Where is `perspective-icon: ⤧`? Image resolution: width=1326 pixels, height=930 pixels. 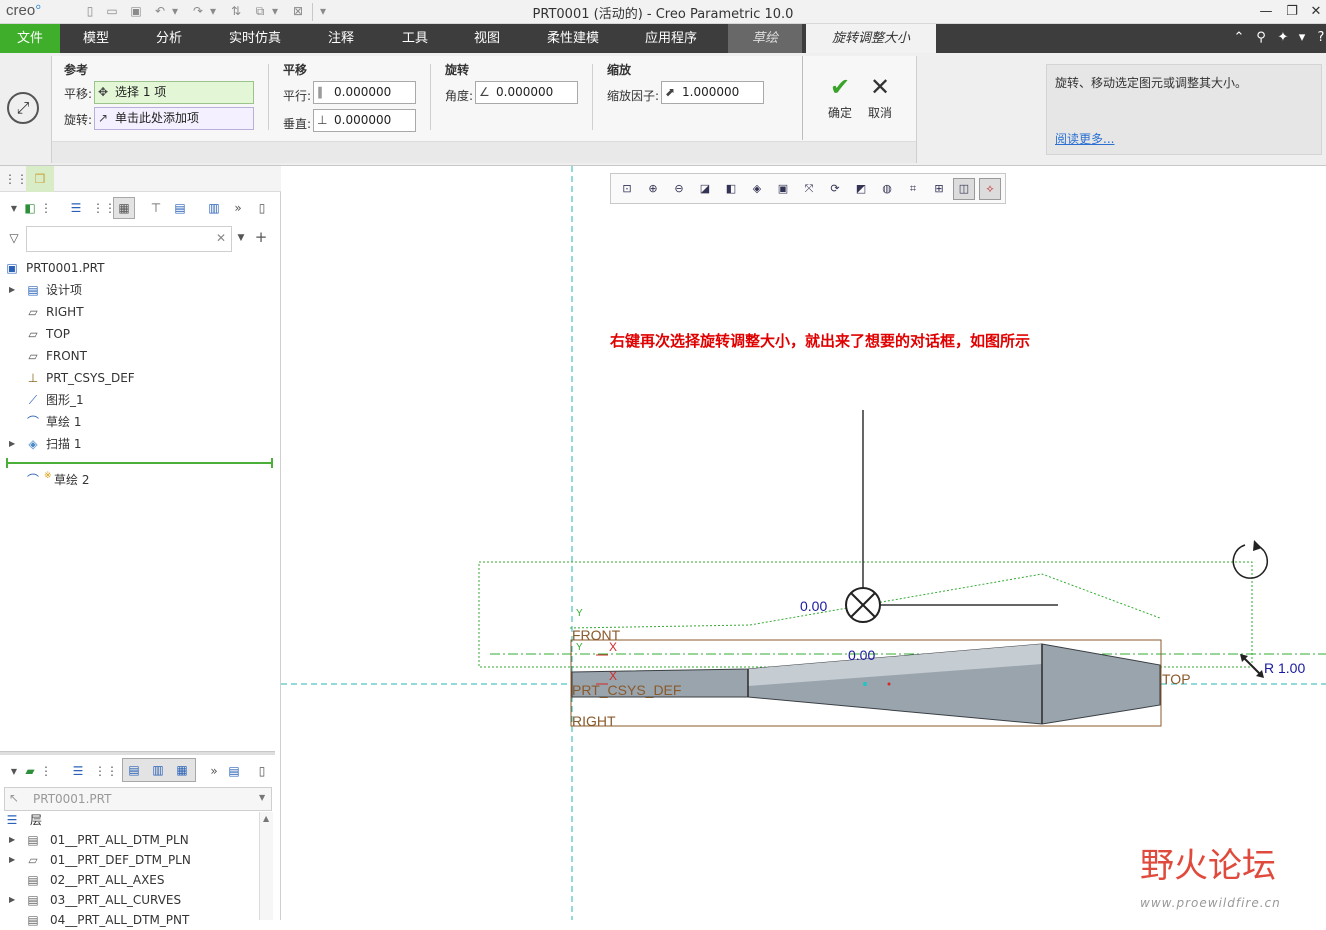 perspective-icon: ⤧ is located at coordinates (809, 189).